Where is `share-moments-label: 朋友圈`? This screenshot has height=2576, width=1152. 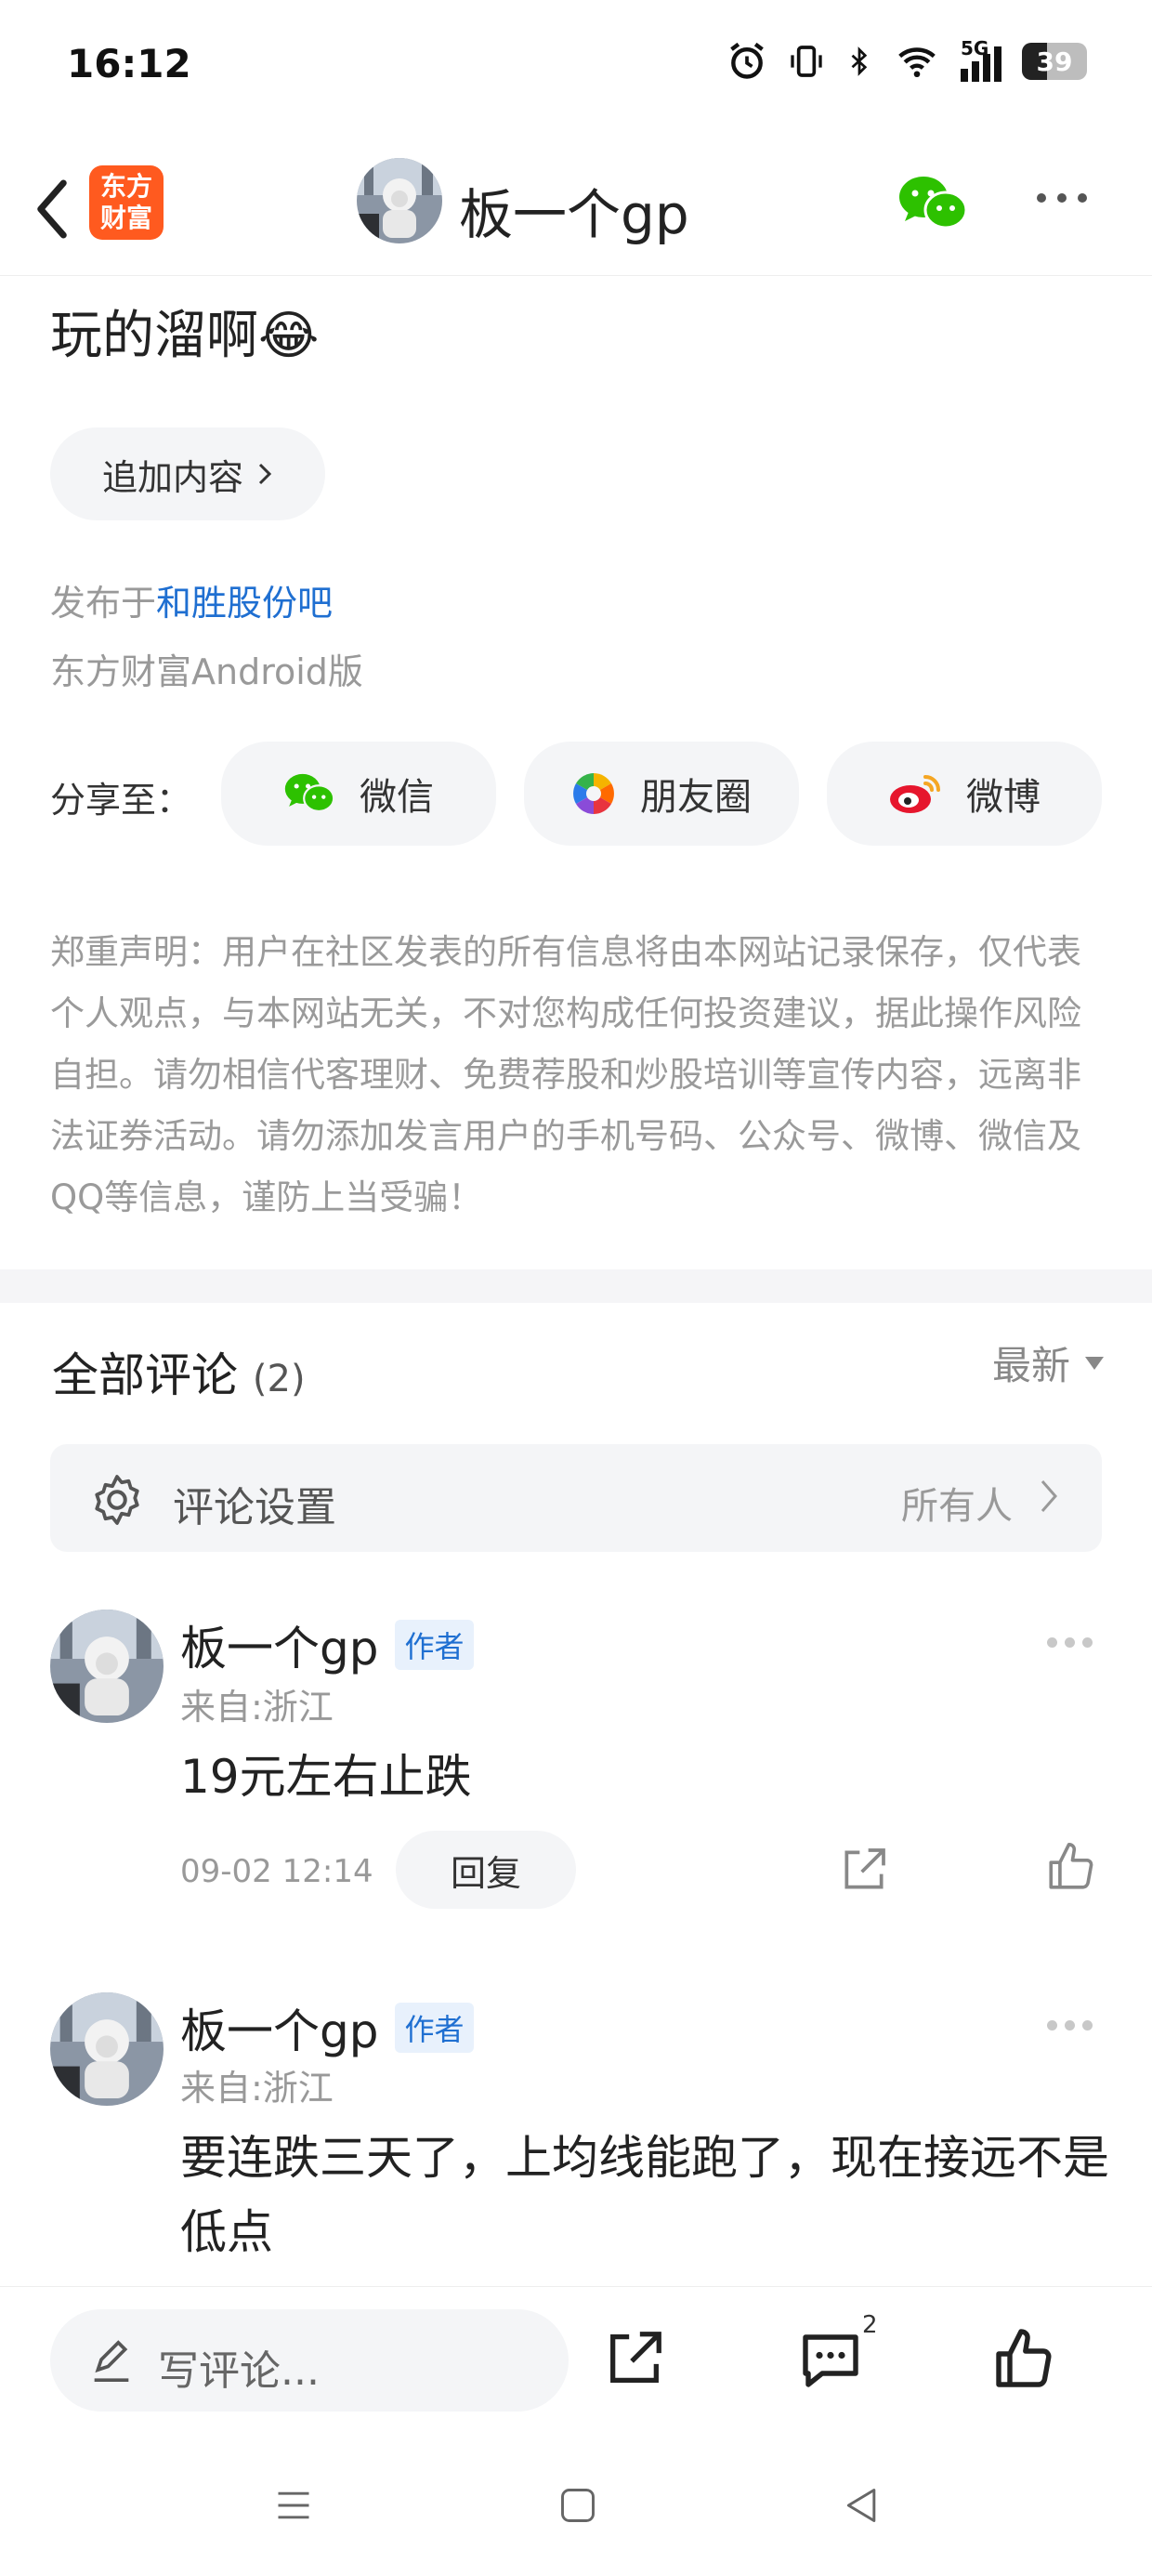
share-moments-label: 朋友圈 is located at coordinates (696, 797).